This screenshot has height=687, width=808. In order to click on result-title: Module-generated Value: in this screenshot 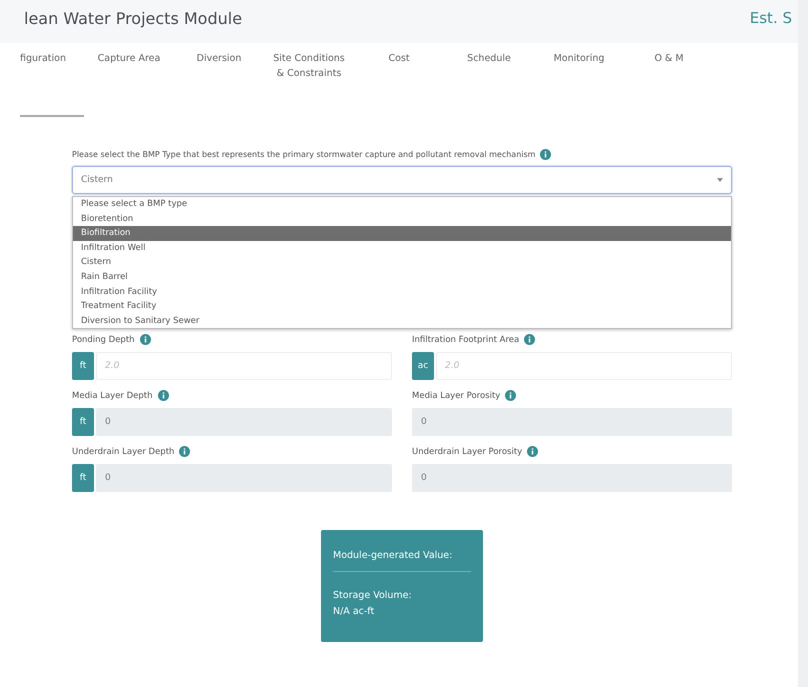, I will do `click(402, 561)`.